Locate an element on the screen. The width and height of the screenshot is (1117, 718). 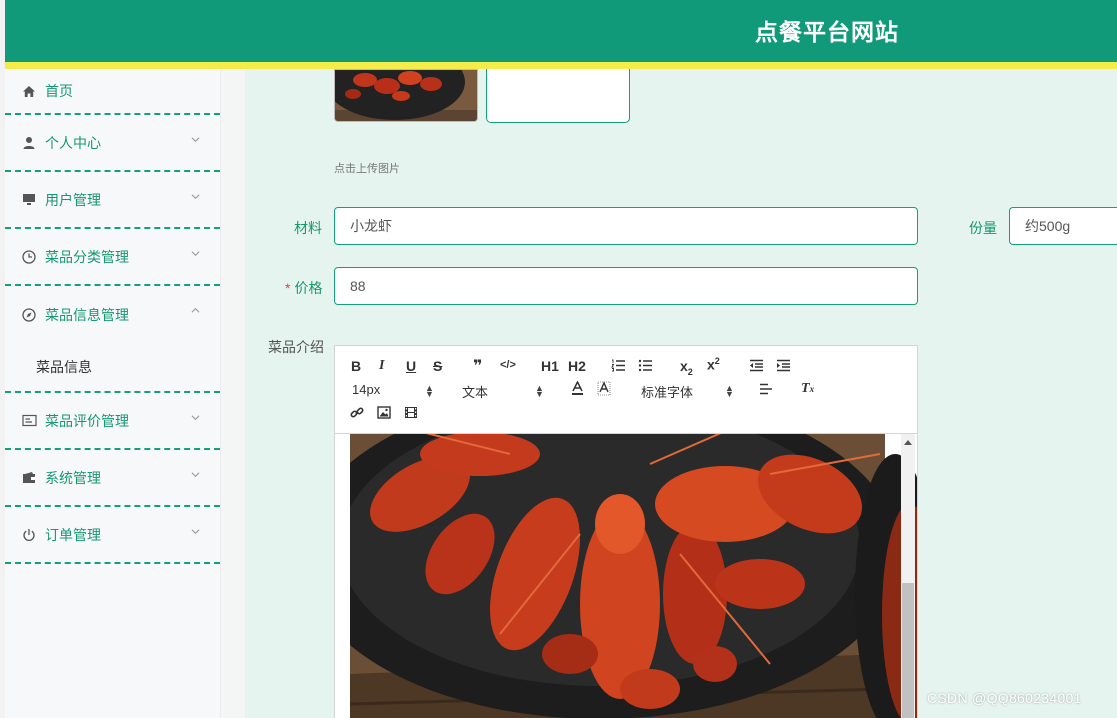
align-left-icon is located at coordinates (766, 389).